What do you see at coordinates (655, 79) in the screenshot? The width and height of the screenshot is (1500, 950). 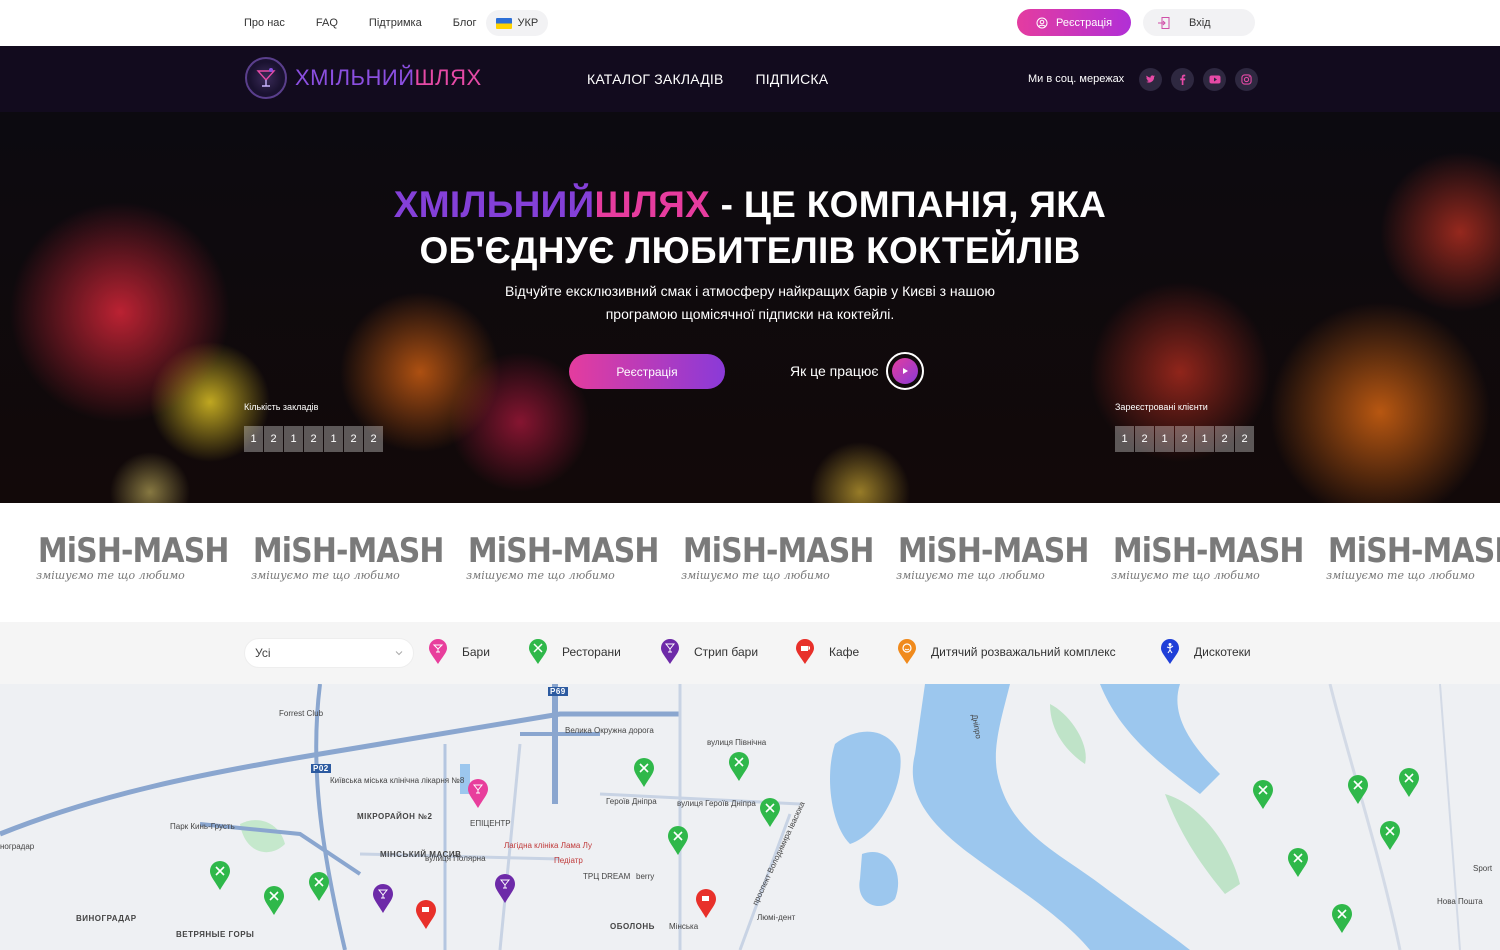 I see `nav-catalog: КАТАЛОГ ЗАКЛАДІВ` at bounding box center [655, 79].